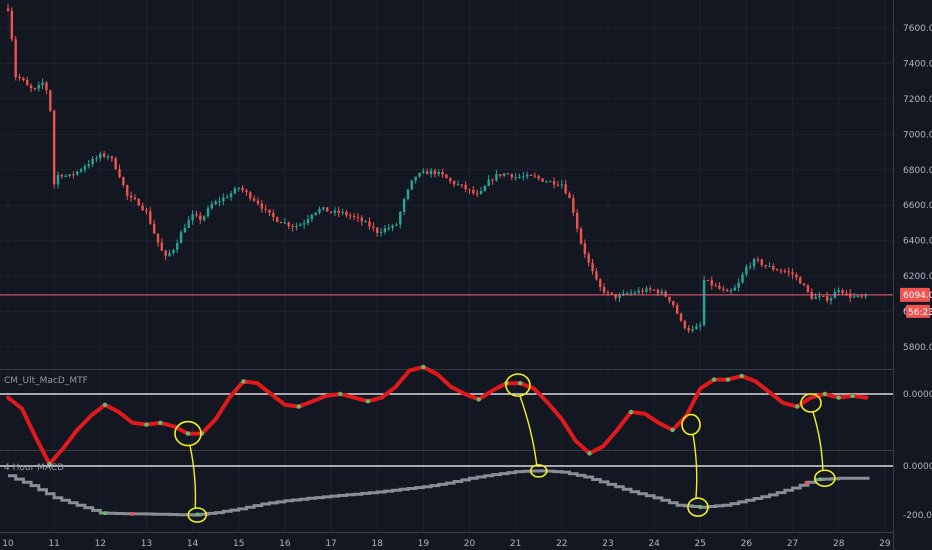 Image resolution: width=932 pixels, height=550 pixels. Describe the element at coordinates (792, 544) in the screenshot. I see `date-tick-label: 27` at that location.